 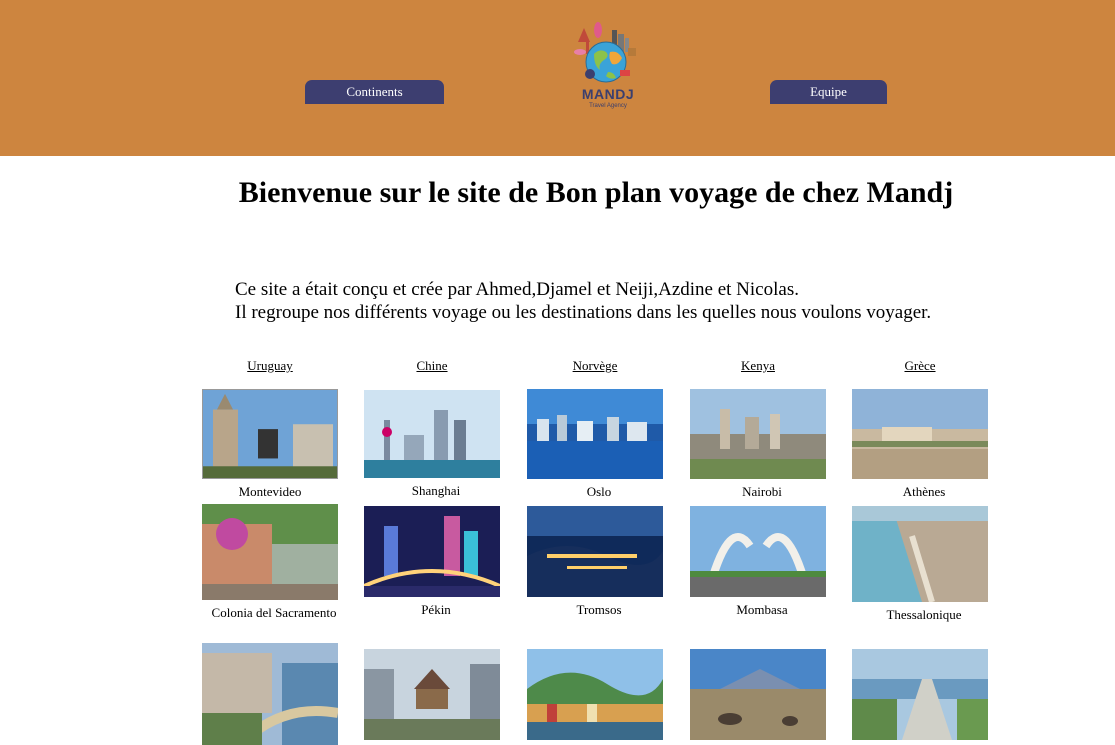 What do you see at coordinates (270, 694) in the screenshot?
I see `photo-row3-uruguay` at bounding box center [270, 694].